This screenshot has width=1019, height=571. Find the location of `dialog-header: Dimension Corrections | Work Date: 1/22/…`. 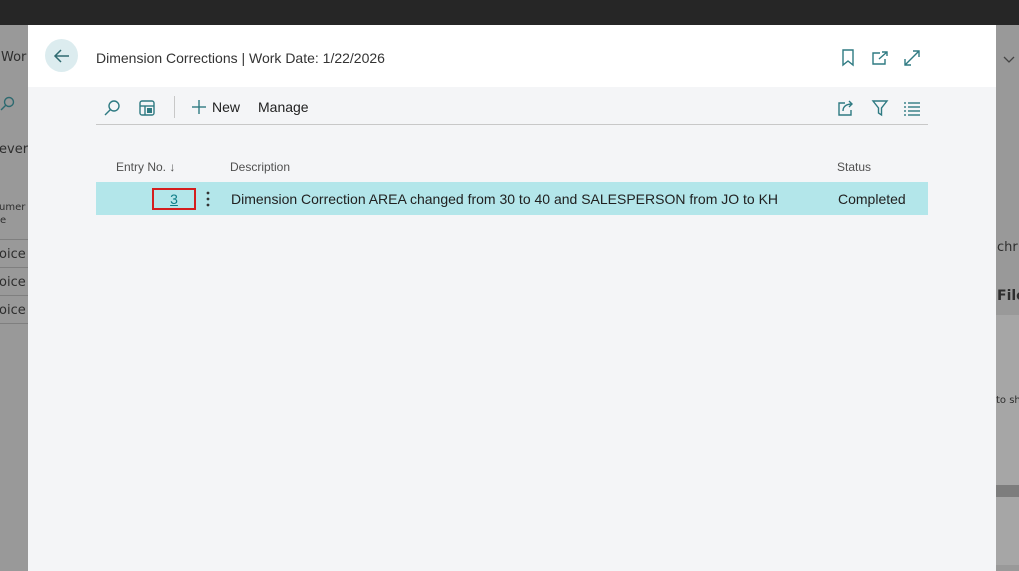

dialog-header: Dimension Corrections | Work Date: 1/22/… is located at coordinates (512, 56).